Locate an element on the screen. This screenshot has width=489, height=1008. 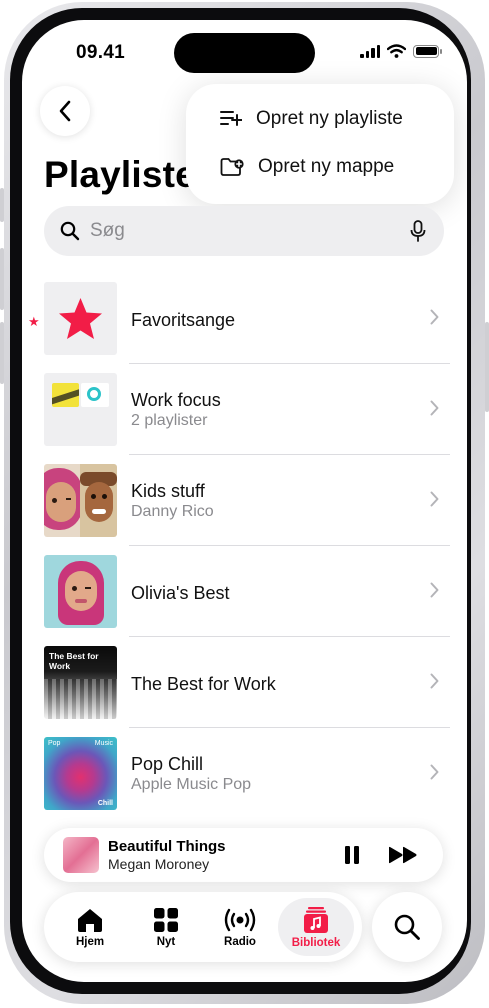
favorites-artwork is located at coordinates (80, 318).